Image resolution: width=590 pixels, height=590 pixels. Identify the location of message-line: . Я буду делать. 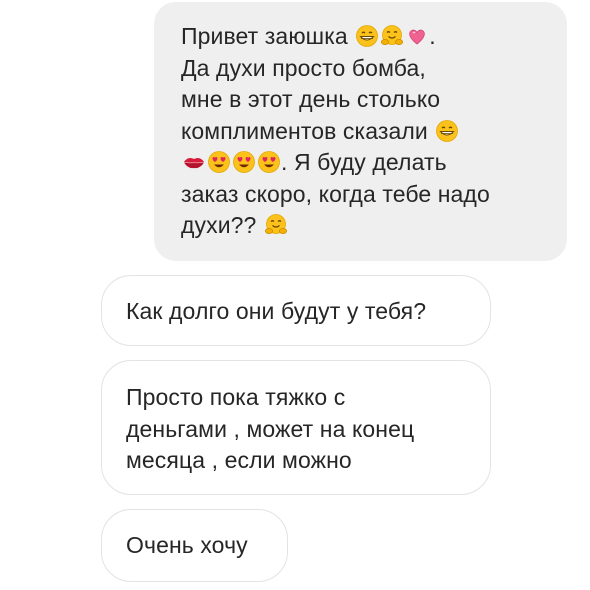
(364, 163).